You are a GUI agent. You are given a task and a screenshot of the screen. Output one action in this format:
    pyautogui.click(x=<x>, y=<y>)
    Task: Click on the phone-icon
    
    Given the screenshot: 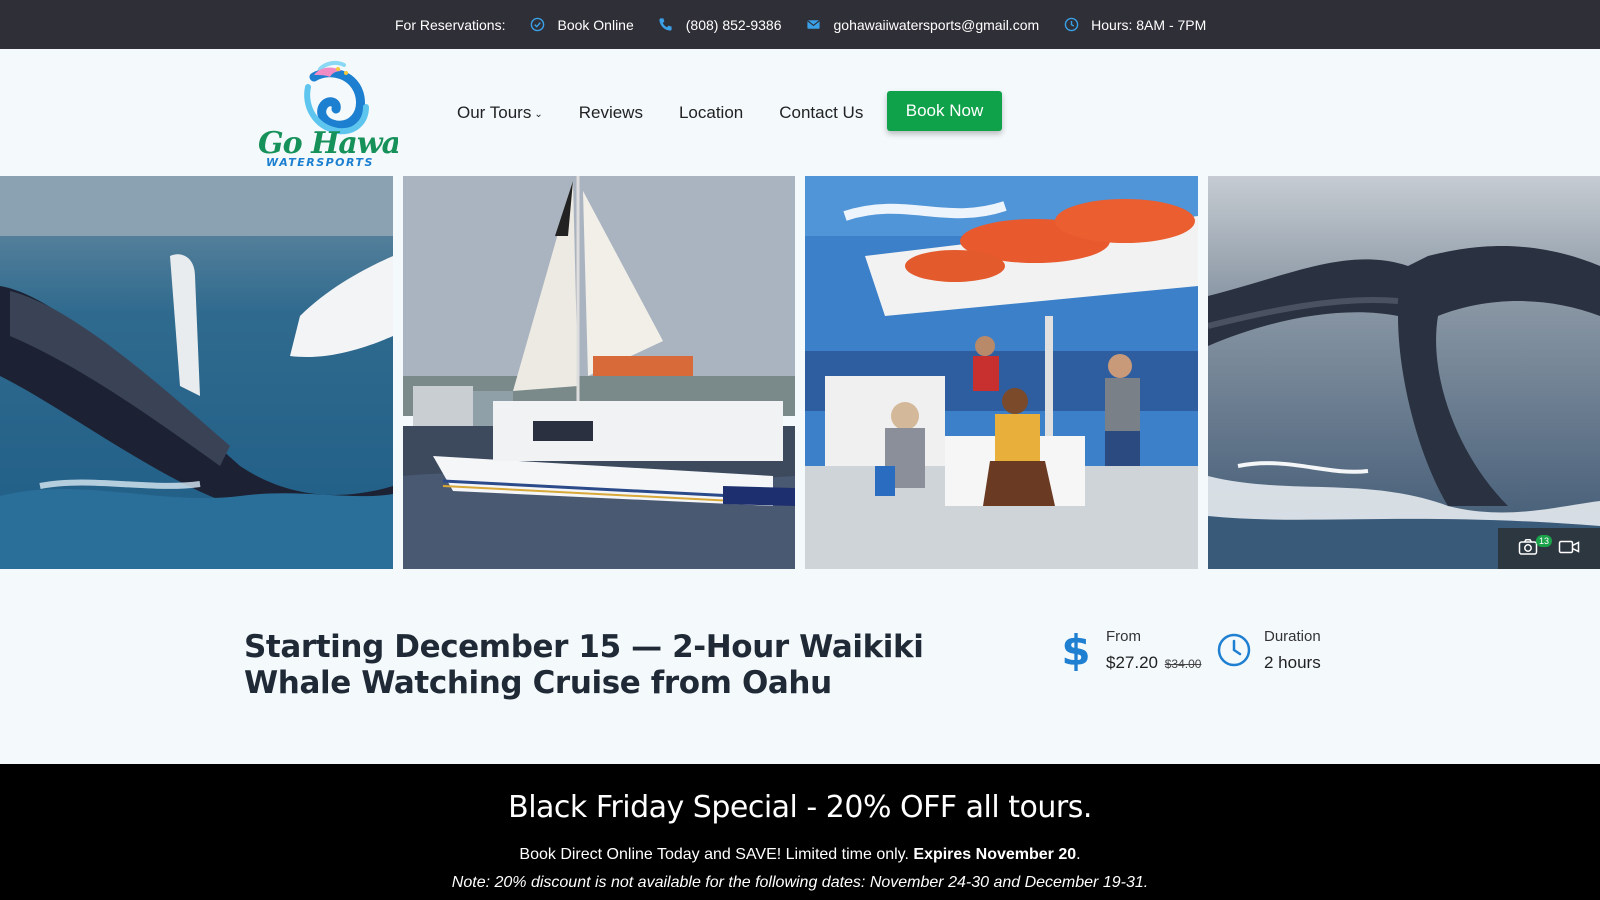 What is the action you would take?
    pyautogui.click(x=666, y=25)
    